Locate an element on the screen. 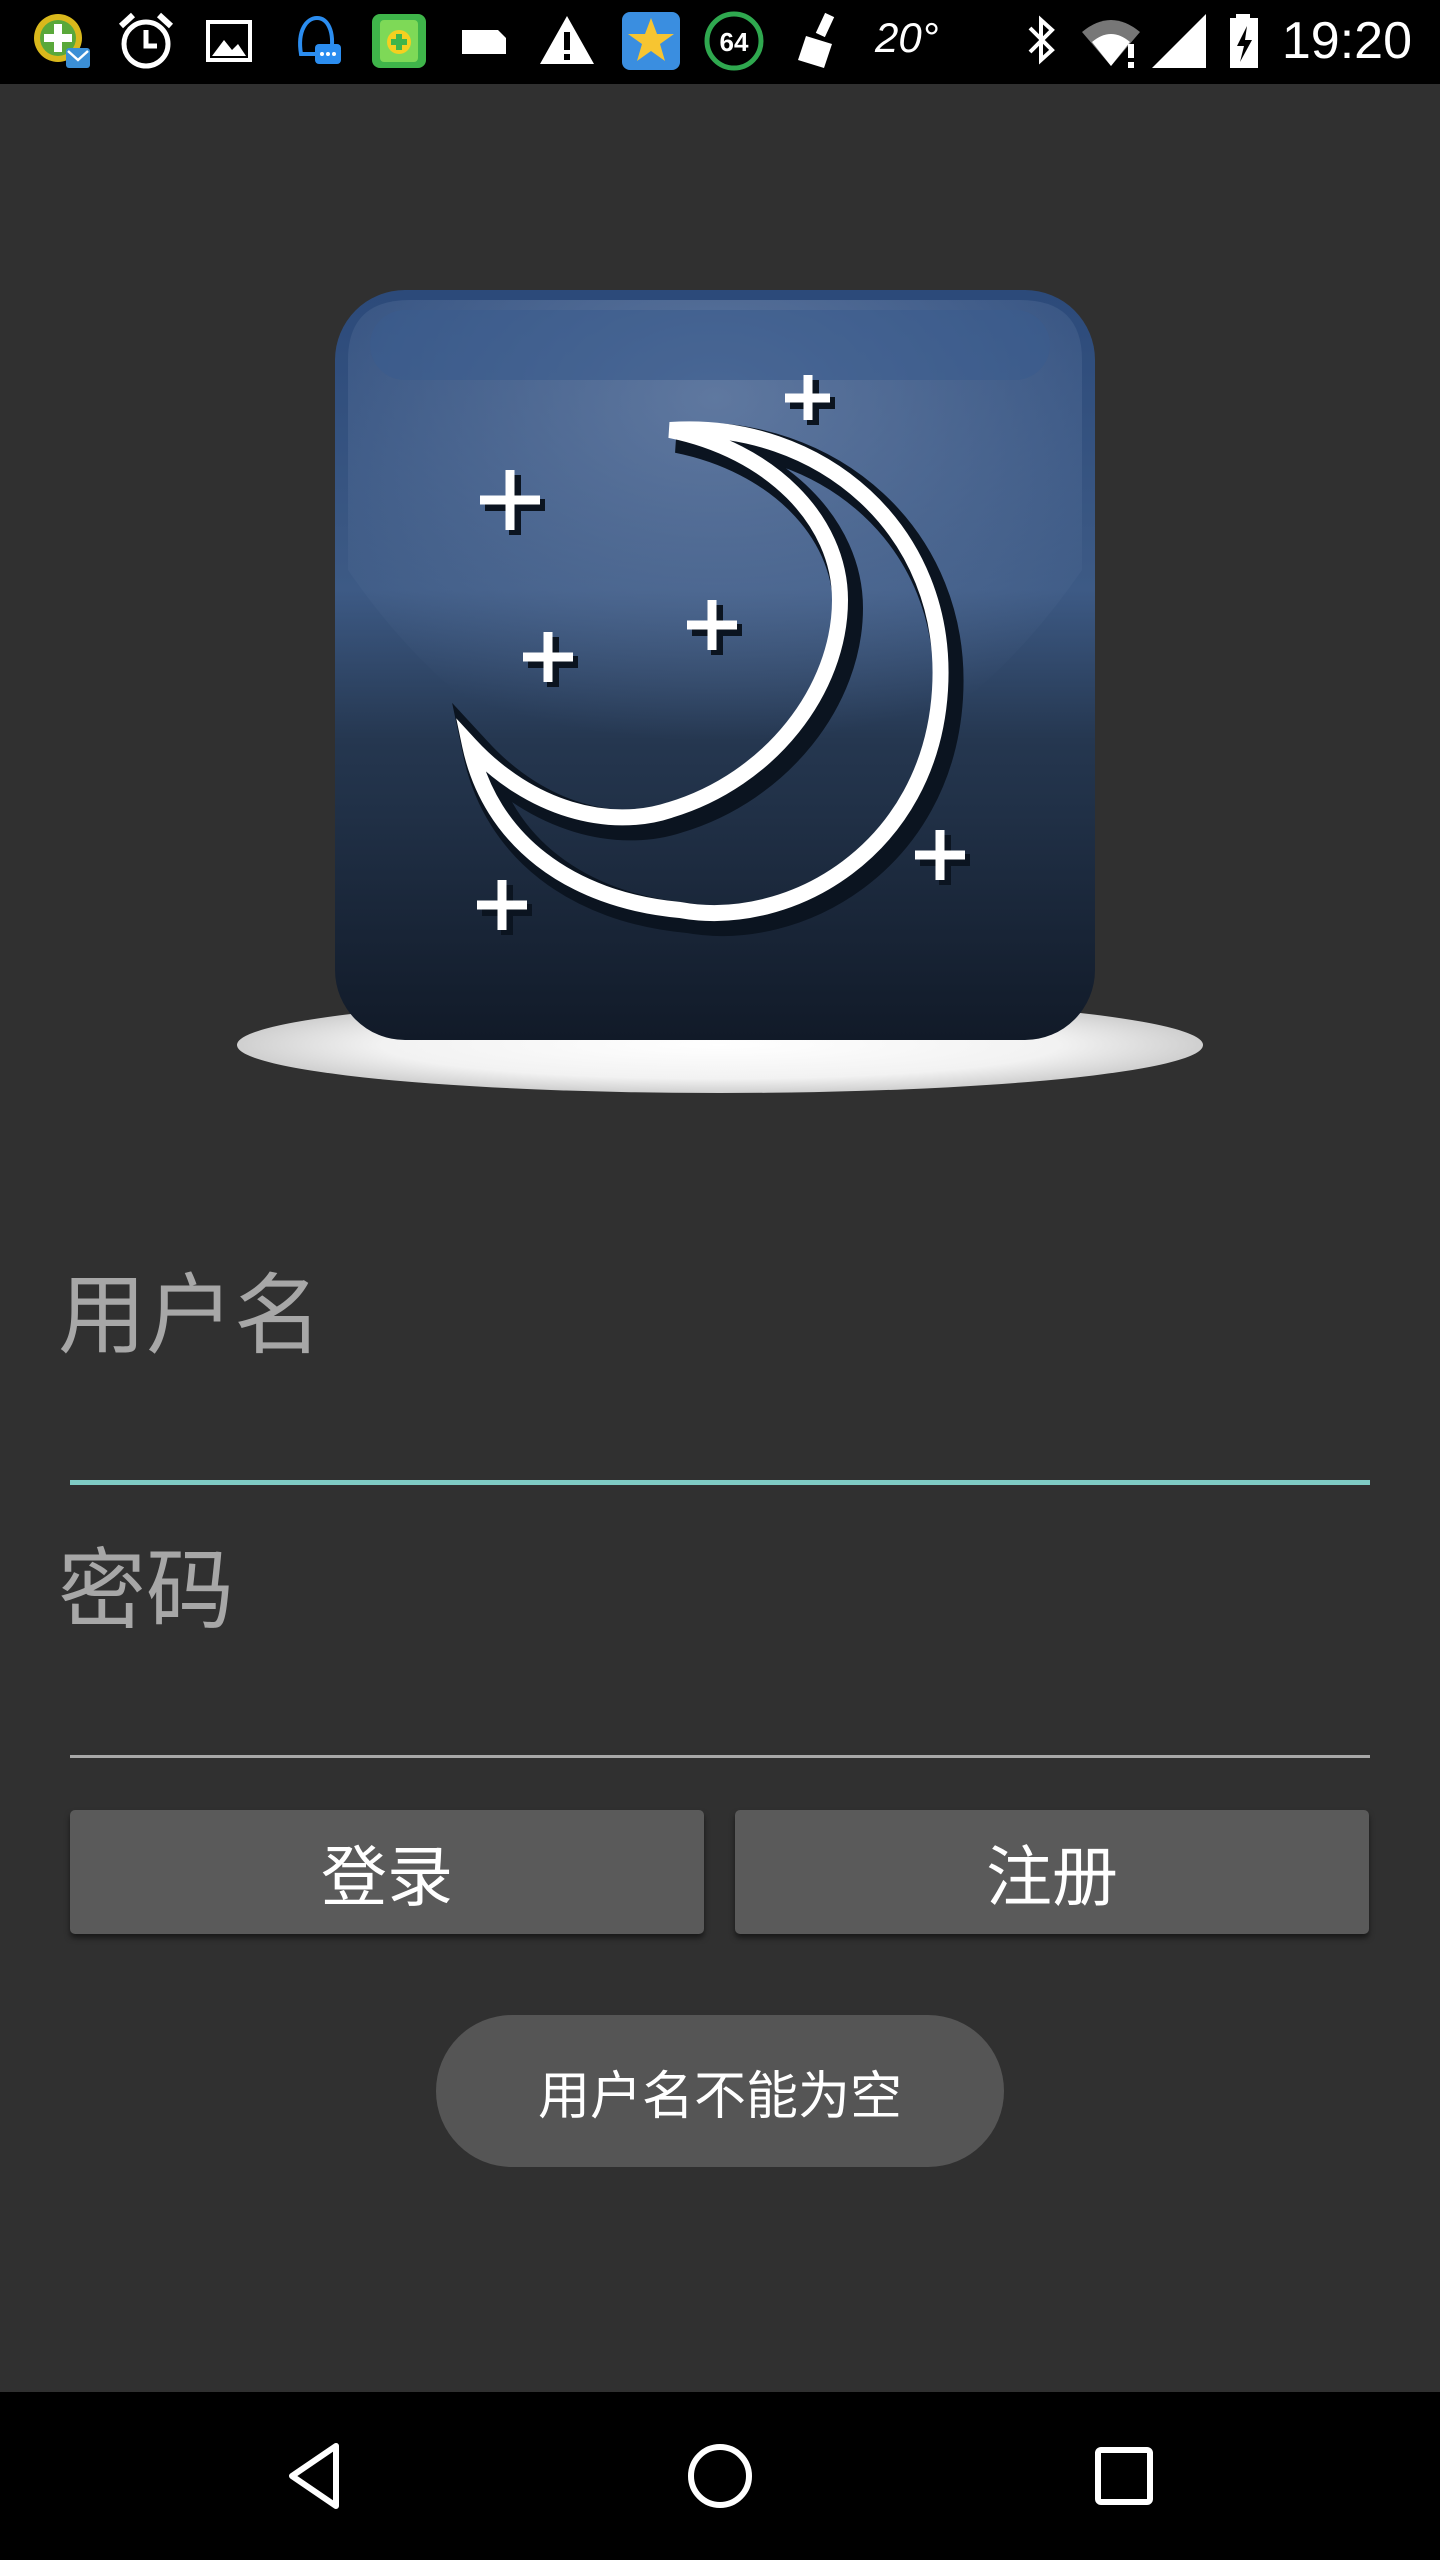 Image resolution: width=1440 pixels, height=2560 pixels. signal-icon is located at coordinates (1179, 41).